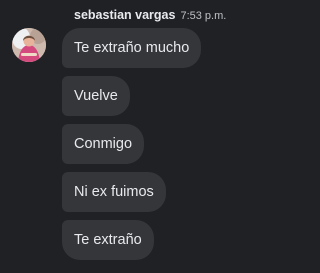  What do you see at coordinates (203, 16) in the screenshot?
I see `message-timestamp: 7:53 p.m.` at bounding box center [203, 16].